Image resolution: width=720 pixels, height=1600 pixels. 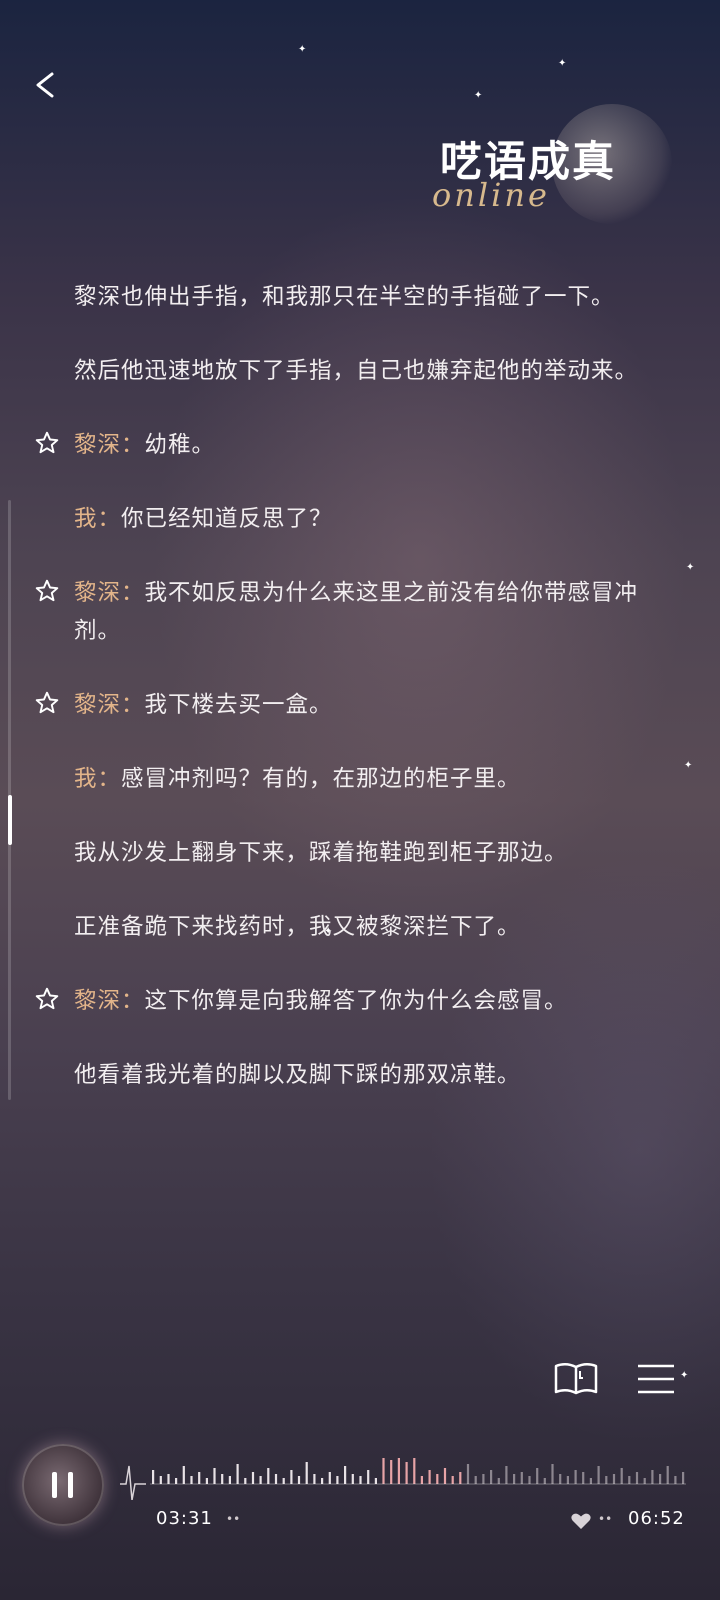 I want to click on dialogue-line: 黎深：我不如反思为什么来这里之前没有给你带感冒冲剂。, so click(x=350, y=612).